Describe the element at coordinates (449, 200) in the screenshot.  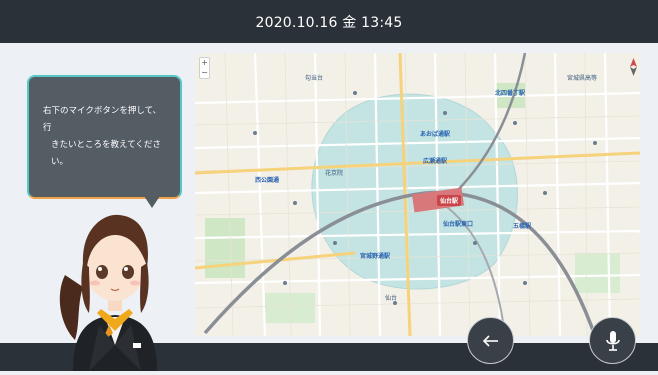
I see `map-label-sendai-station: 仙台駅` at that location.